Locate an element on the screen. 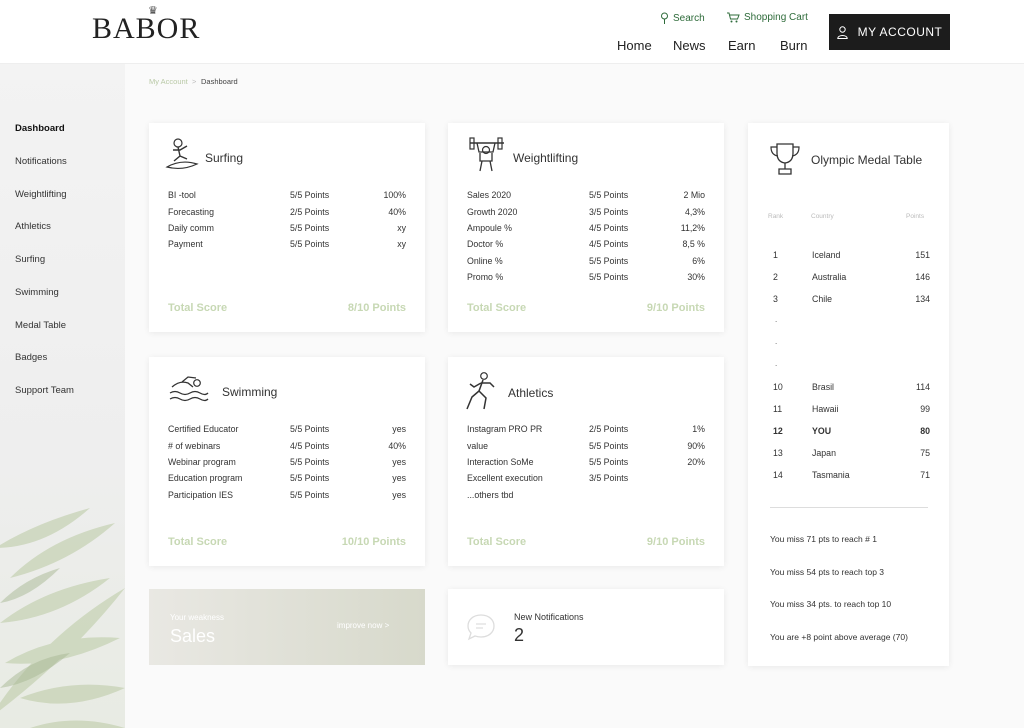  row-label: Interaction SoMe is located at coordinates (500, 461).